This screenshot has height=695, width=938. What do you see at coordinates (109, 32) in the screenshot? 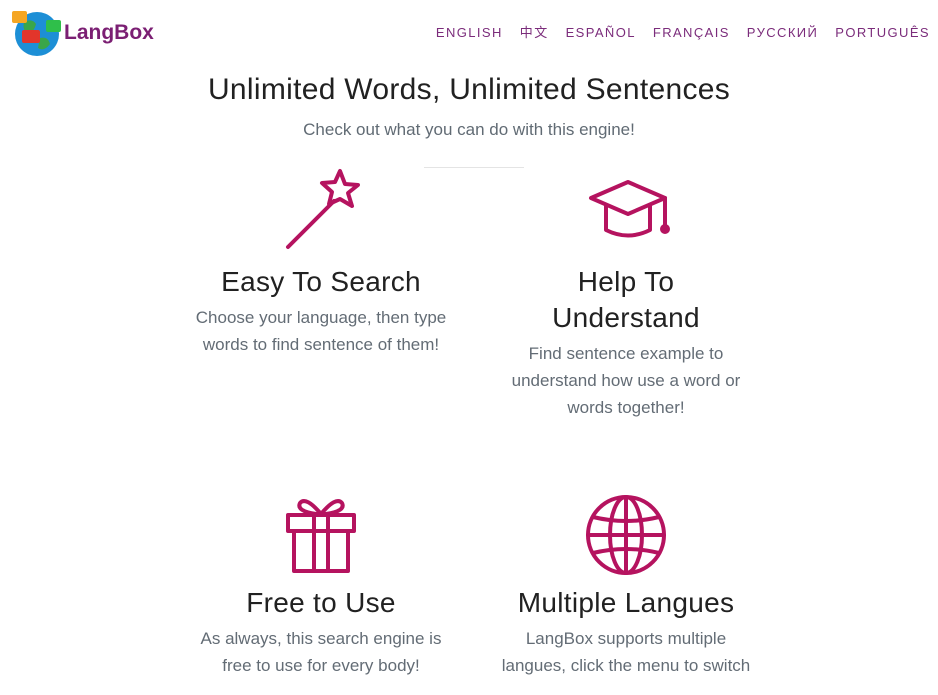
I see `brand-name: LangBox` at bounding box center [109, 32].